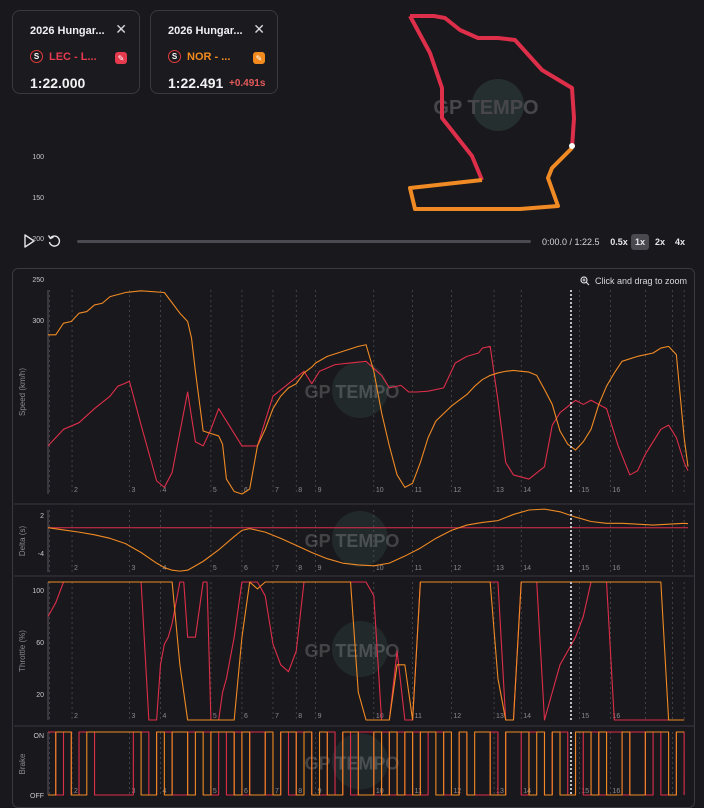 Image resolution: width=704 pixels, height=808 pixels. Describe the element at coordinates (22, 541) in the screenshot. I see `y-axis-label: Delta (s)` at that location.